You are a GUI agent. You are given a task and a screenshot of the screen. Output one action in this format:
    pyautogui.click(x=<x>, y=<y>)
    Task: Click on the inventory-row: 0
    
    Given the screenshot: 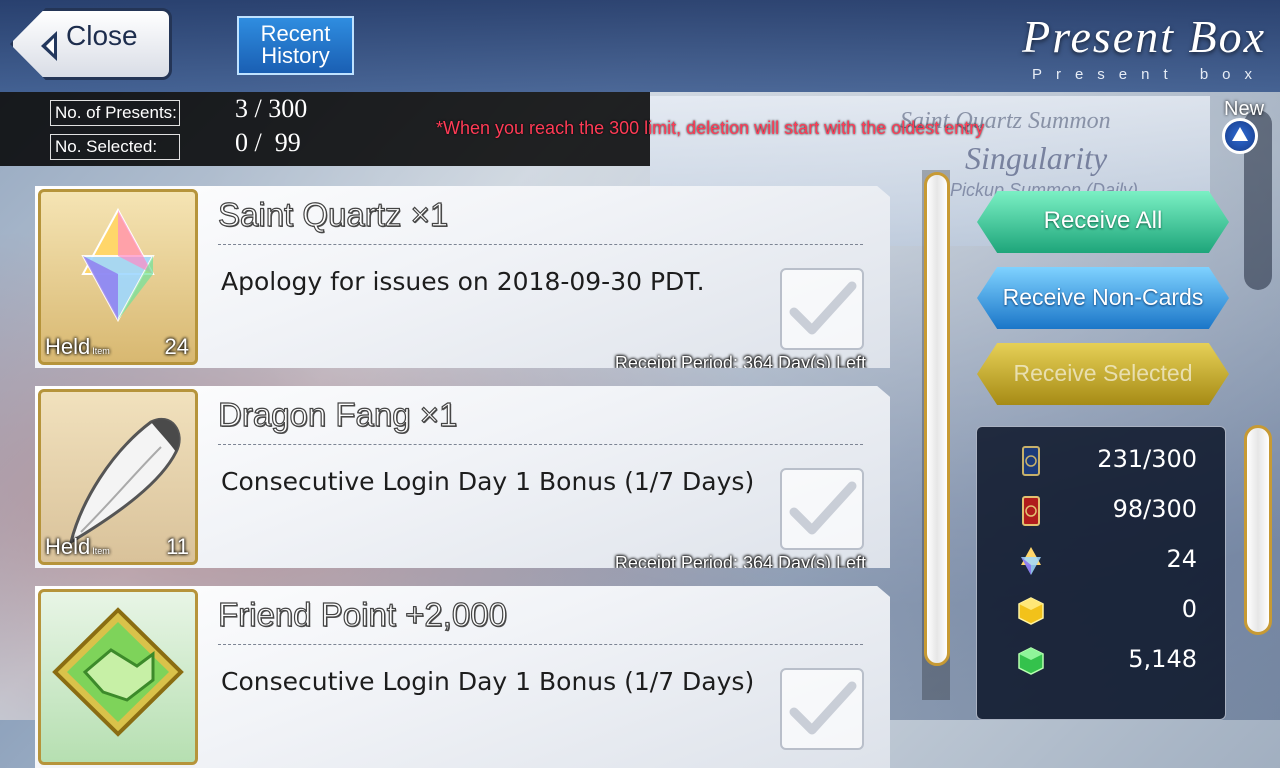 What is the action you would take?
    pyautogui.click(x=1101, y=611)
    